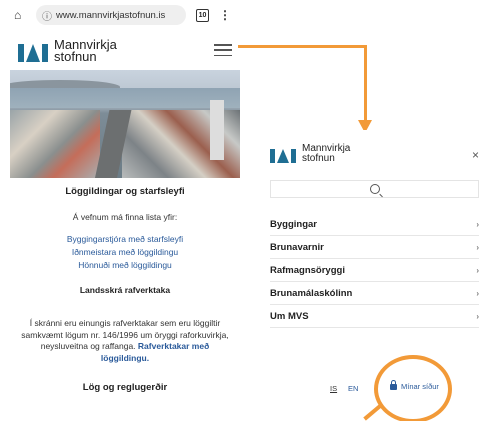 This screenshot has width=479, height=421. I want to click on search-icon, so click(374, 189).